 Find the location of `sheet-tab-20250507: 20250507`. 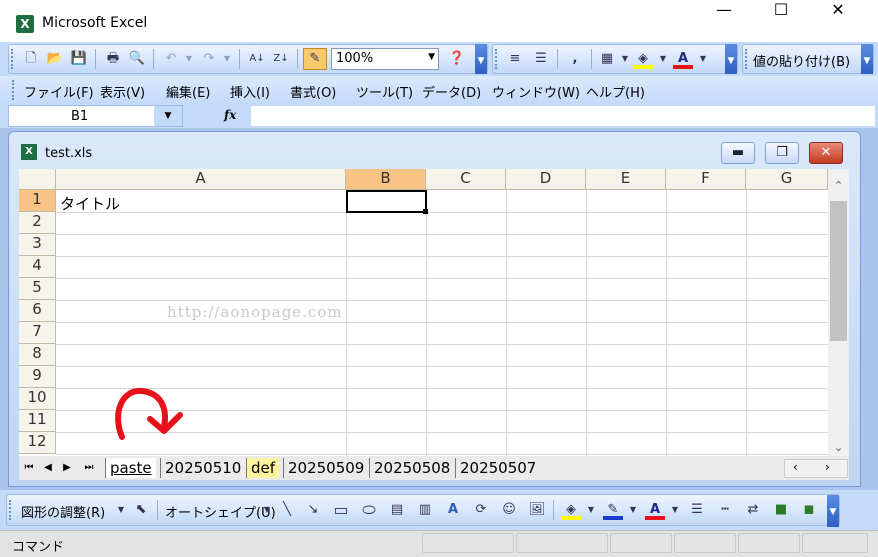

sheet-tab-20250507: 20250507 is located at coordinates (497, 468).